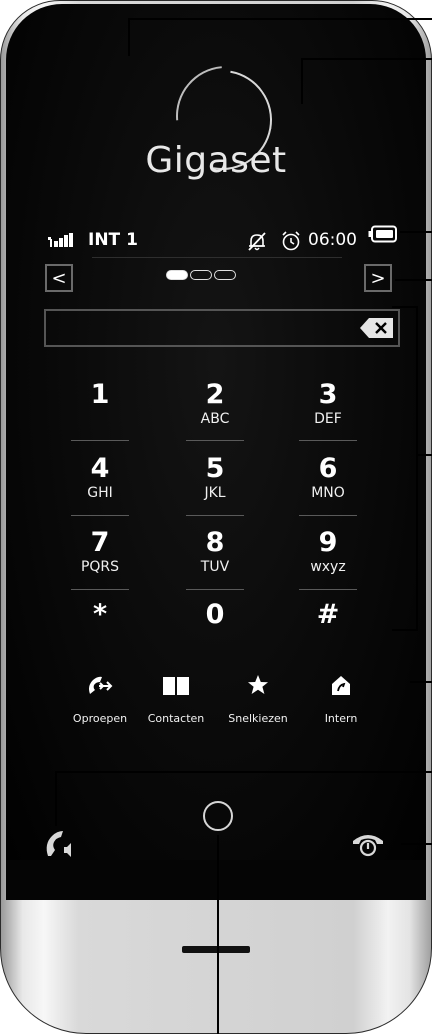 The width and height of the screenshot is (432, 1034). What do you see at coordinates (341, 685) in the screenshot?
I see `house-icon` at bounding box center [341, 685].